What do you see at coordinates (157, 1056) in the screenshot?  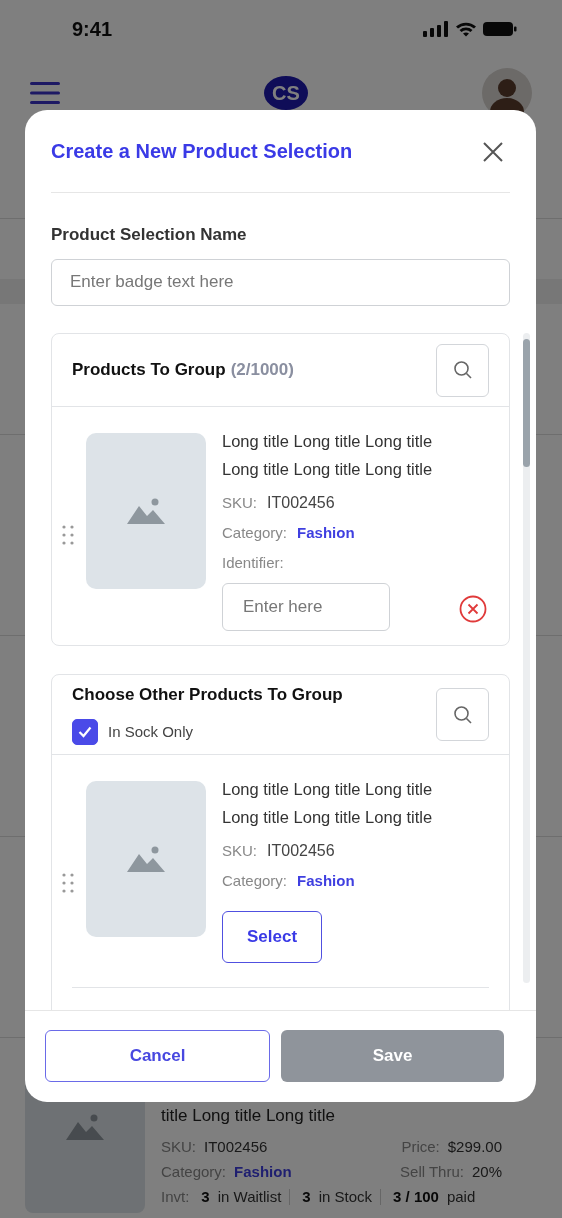 I see `cancel-button: Cancel` at bounding box center [157, 1056].